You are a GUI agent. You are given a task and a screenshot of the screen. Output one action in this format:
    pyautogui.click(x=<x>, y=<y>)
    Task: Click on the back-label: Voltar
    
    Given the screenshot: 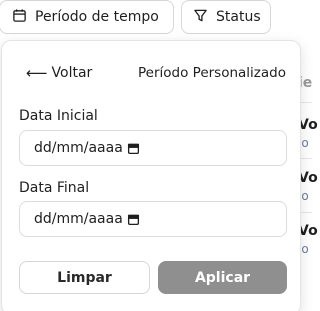 What is the action you would take?
    pyautogui.click(x=72, y=73)
    